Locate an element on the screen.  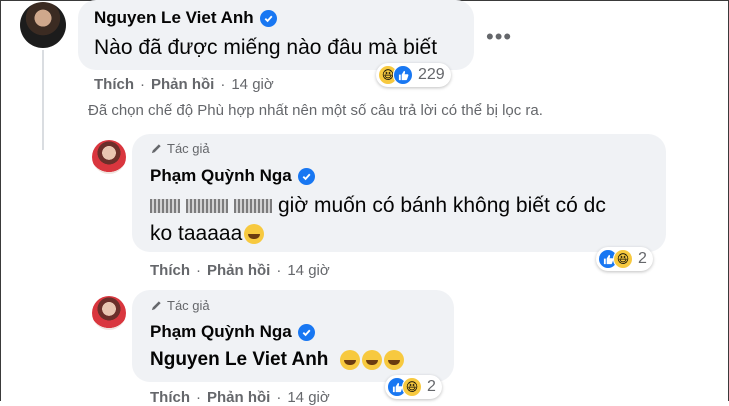
reply-text: Nguyen Le Viet Anh is located at coordinates (277, 360).